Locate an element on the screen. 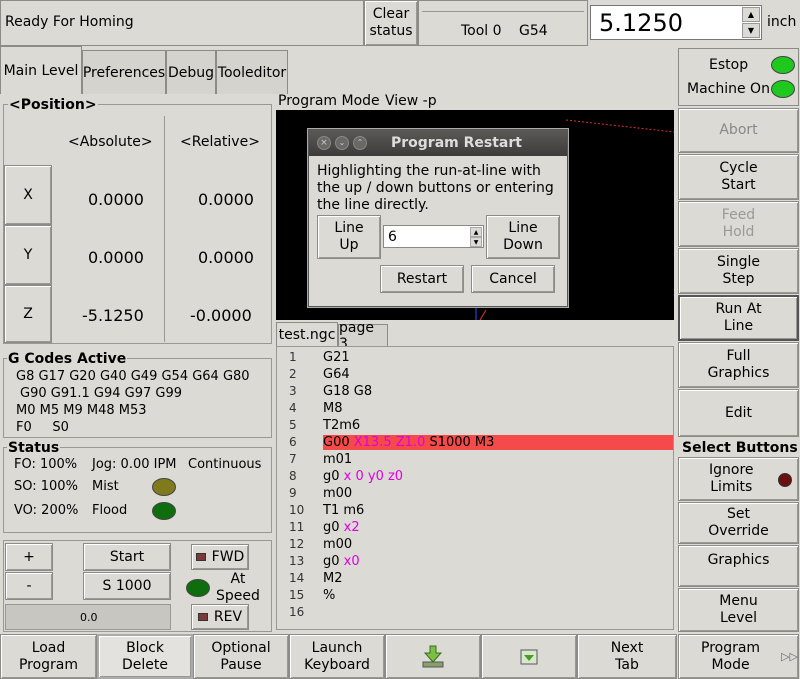 The width and height of the screenshot is (800, 679). reload-icon is located at coordinates (529, 656).